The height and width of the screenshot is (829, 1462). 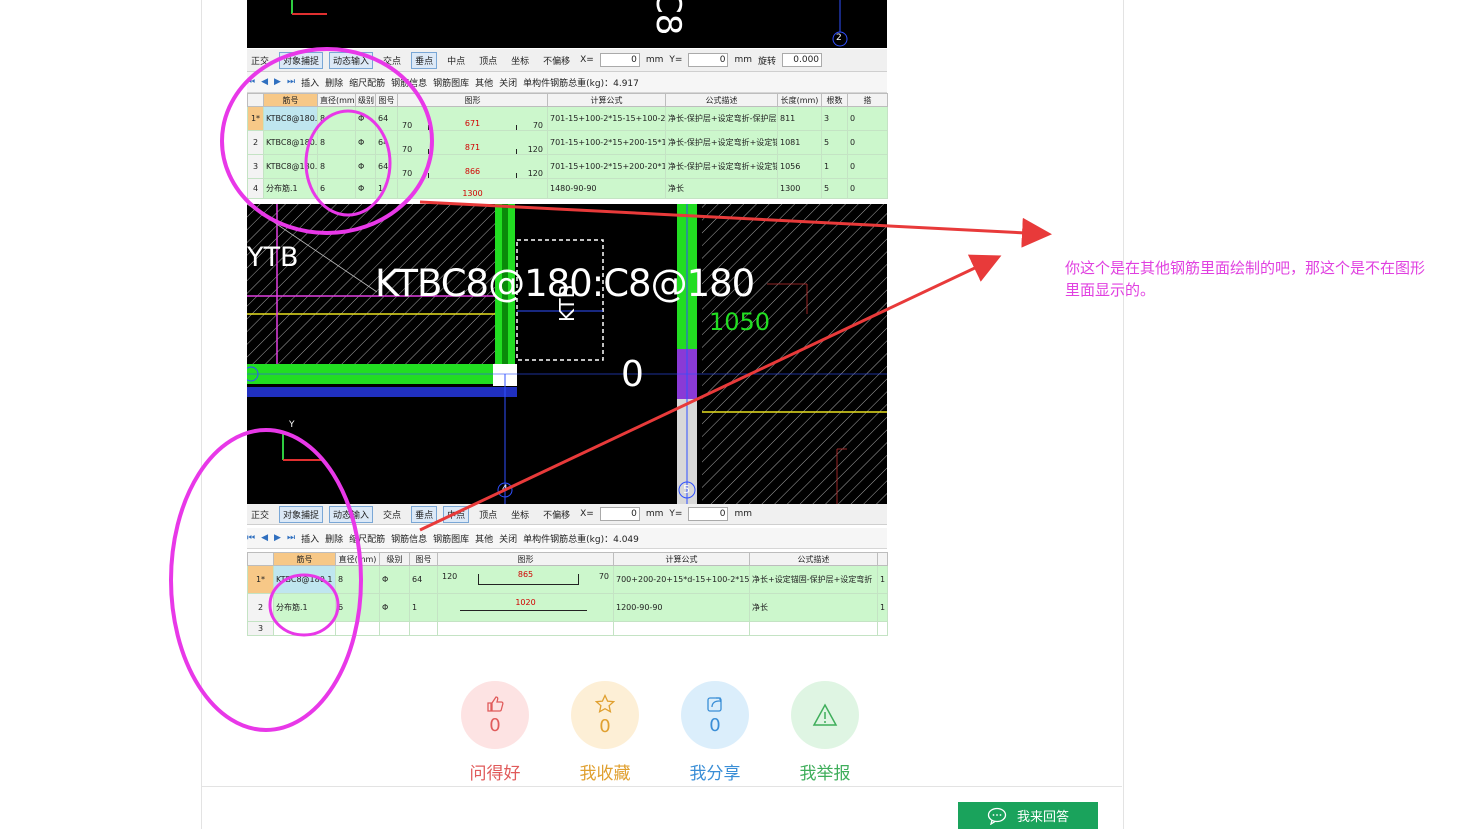 I want to click on like-label: 问得好, so click(x=495, y=771).